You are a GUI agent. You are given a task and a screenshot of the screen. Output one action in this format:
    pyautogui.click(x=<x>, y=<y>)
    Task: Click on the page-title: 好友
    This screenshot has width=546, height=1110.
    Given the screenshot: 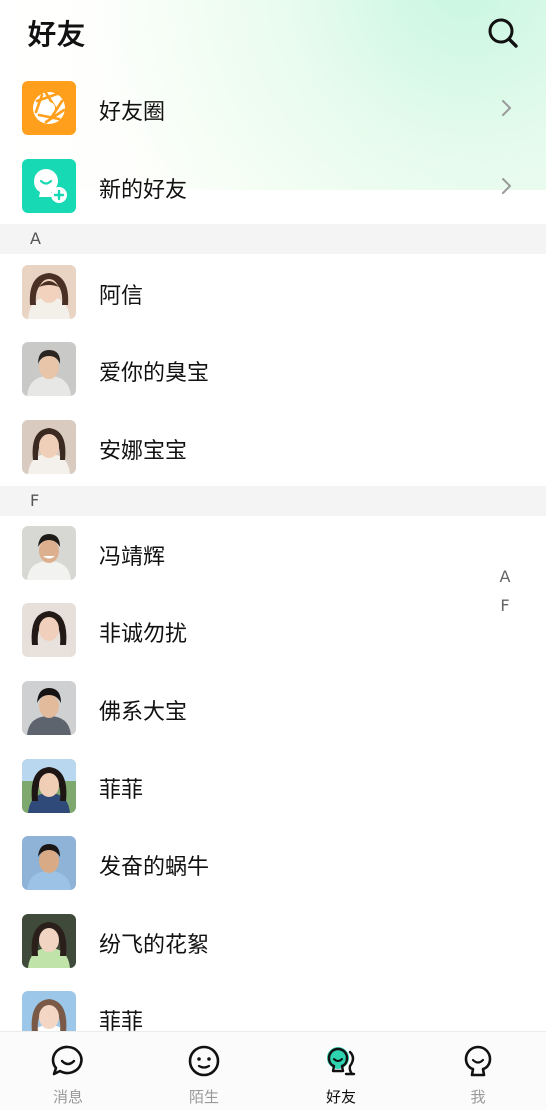 What is the action you would take?
    pyautogui.click(x=57, y=34)
    